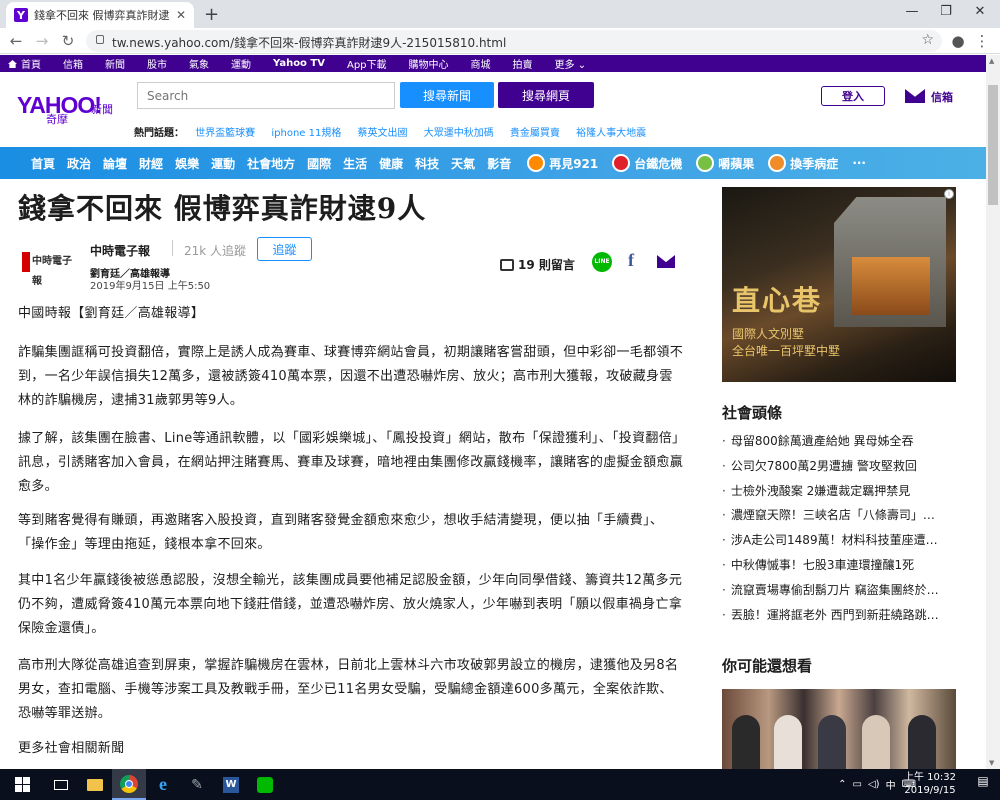 The width and height of the screenshot is (1000, 800). I want to click on category-921-label: 再見921, so click(574, 163).